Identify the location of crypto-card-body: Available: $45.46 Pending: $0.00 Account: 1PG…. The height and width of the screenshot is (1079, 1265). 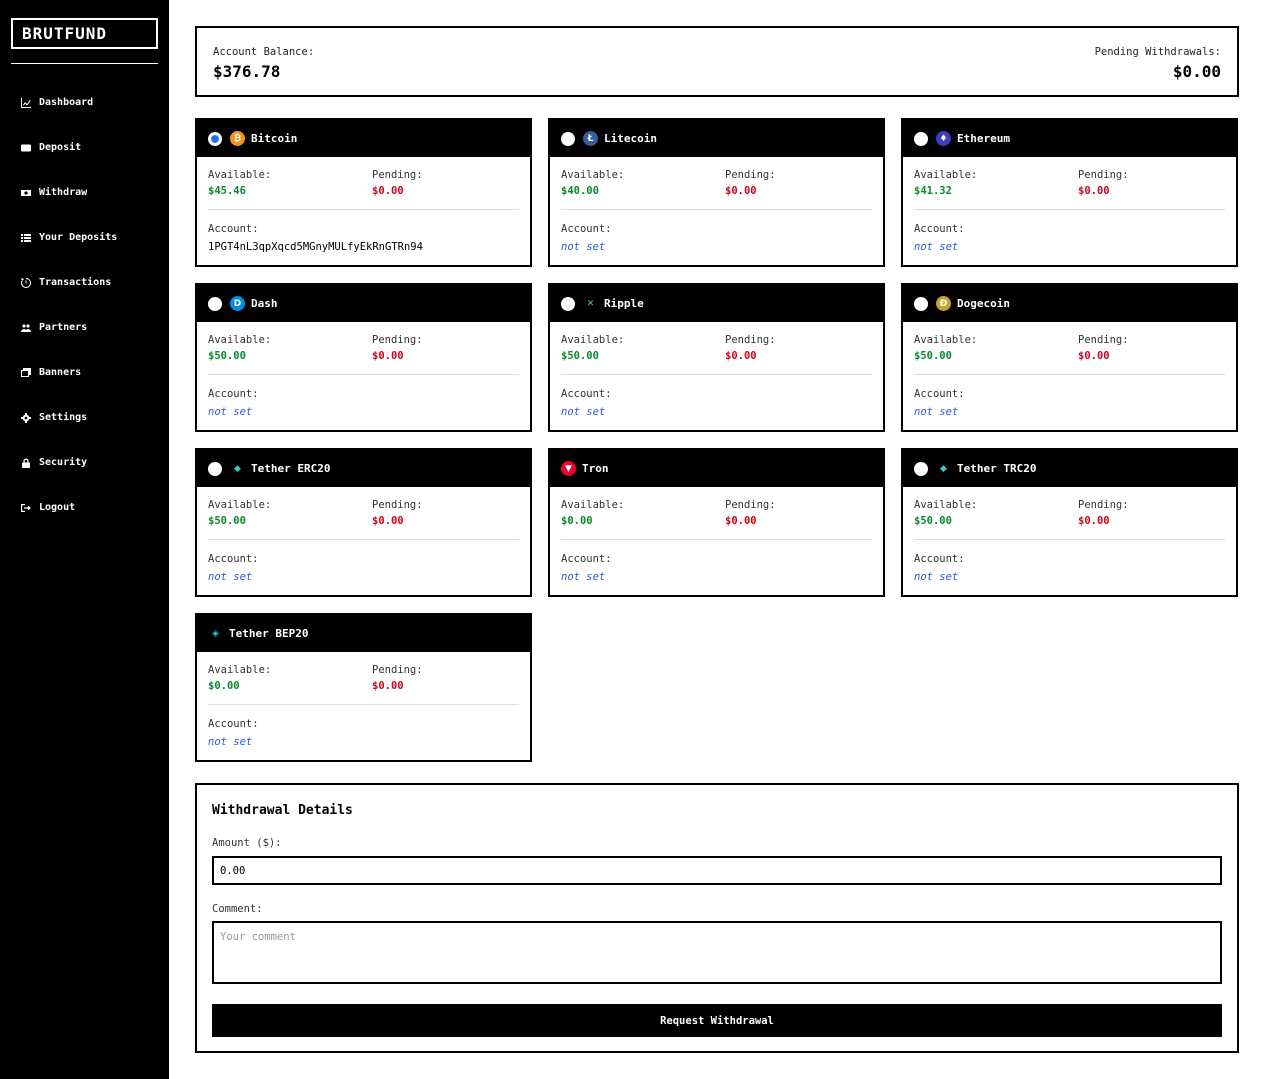
(363, 212).